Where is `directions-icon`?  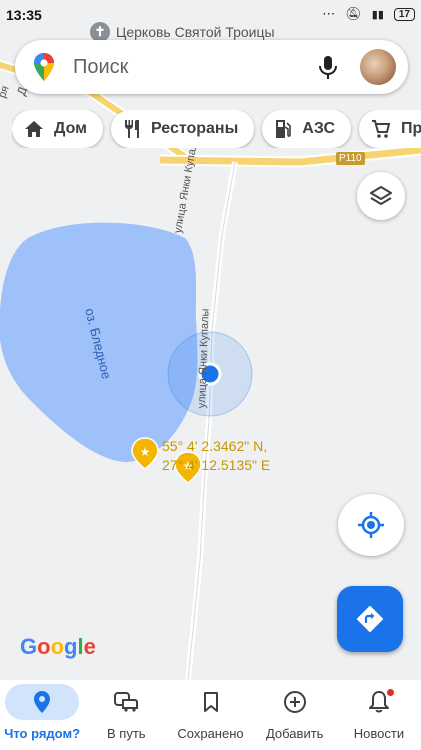
directions-icon is located at coordinates (370, 619).